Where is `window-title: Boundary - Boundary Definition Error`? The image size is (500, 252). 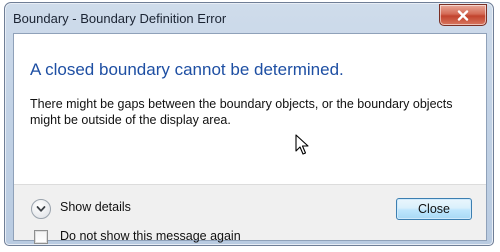
window-title: Boundary - Boundary Definition Error is located at coordinates (120, 18).